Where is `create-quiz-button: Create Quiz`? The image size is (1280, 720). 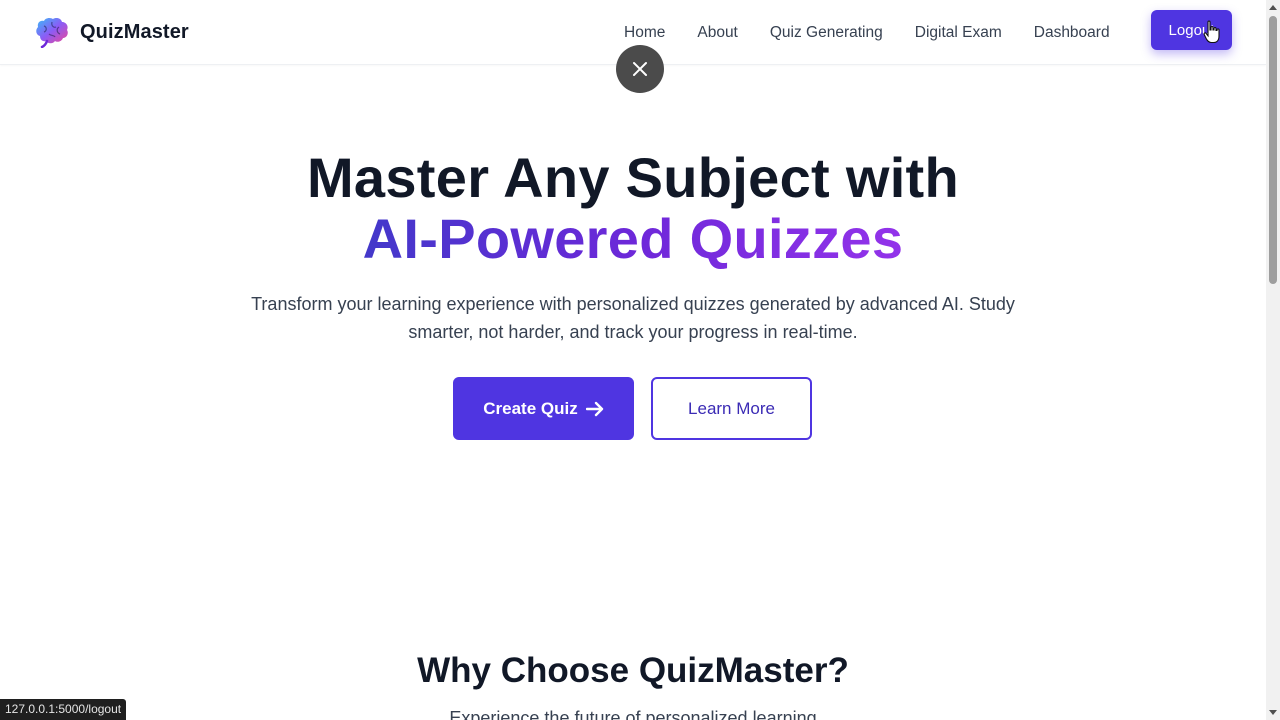 create-quiz-button: Create Quiz is located at coordinates (543, 408).